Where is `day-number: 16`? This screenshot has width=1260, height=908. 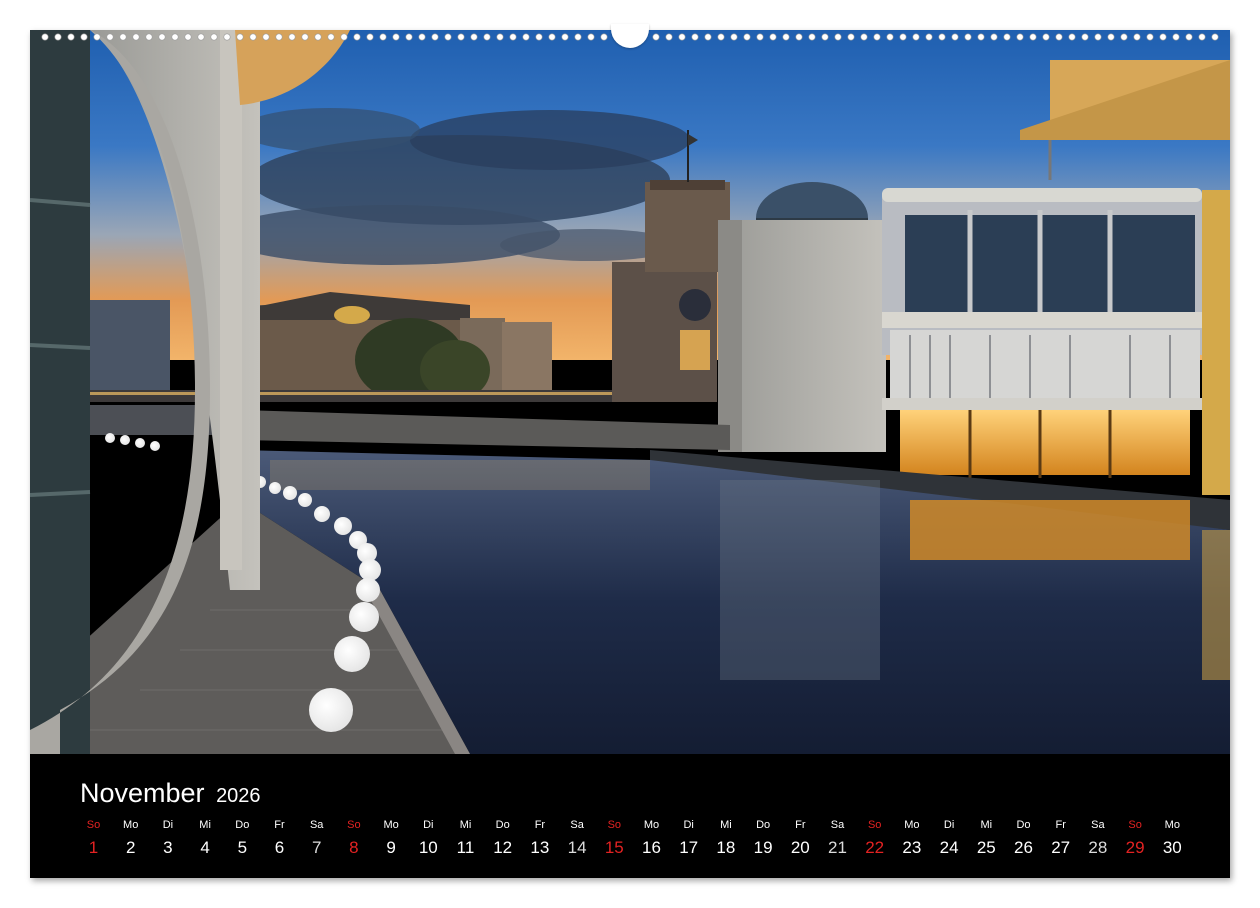
day-number: 16 is located at coordinates (651, 847).